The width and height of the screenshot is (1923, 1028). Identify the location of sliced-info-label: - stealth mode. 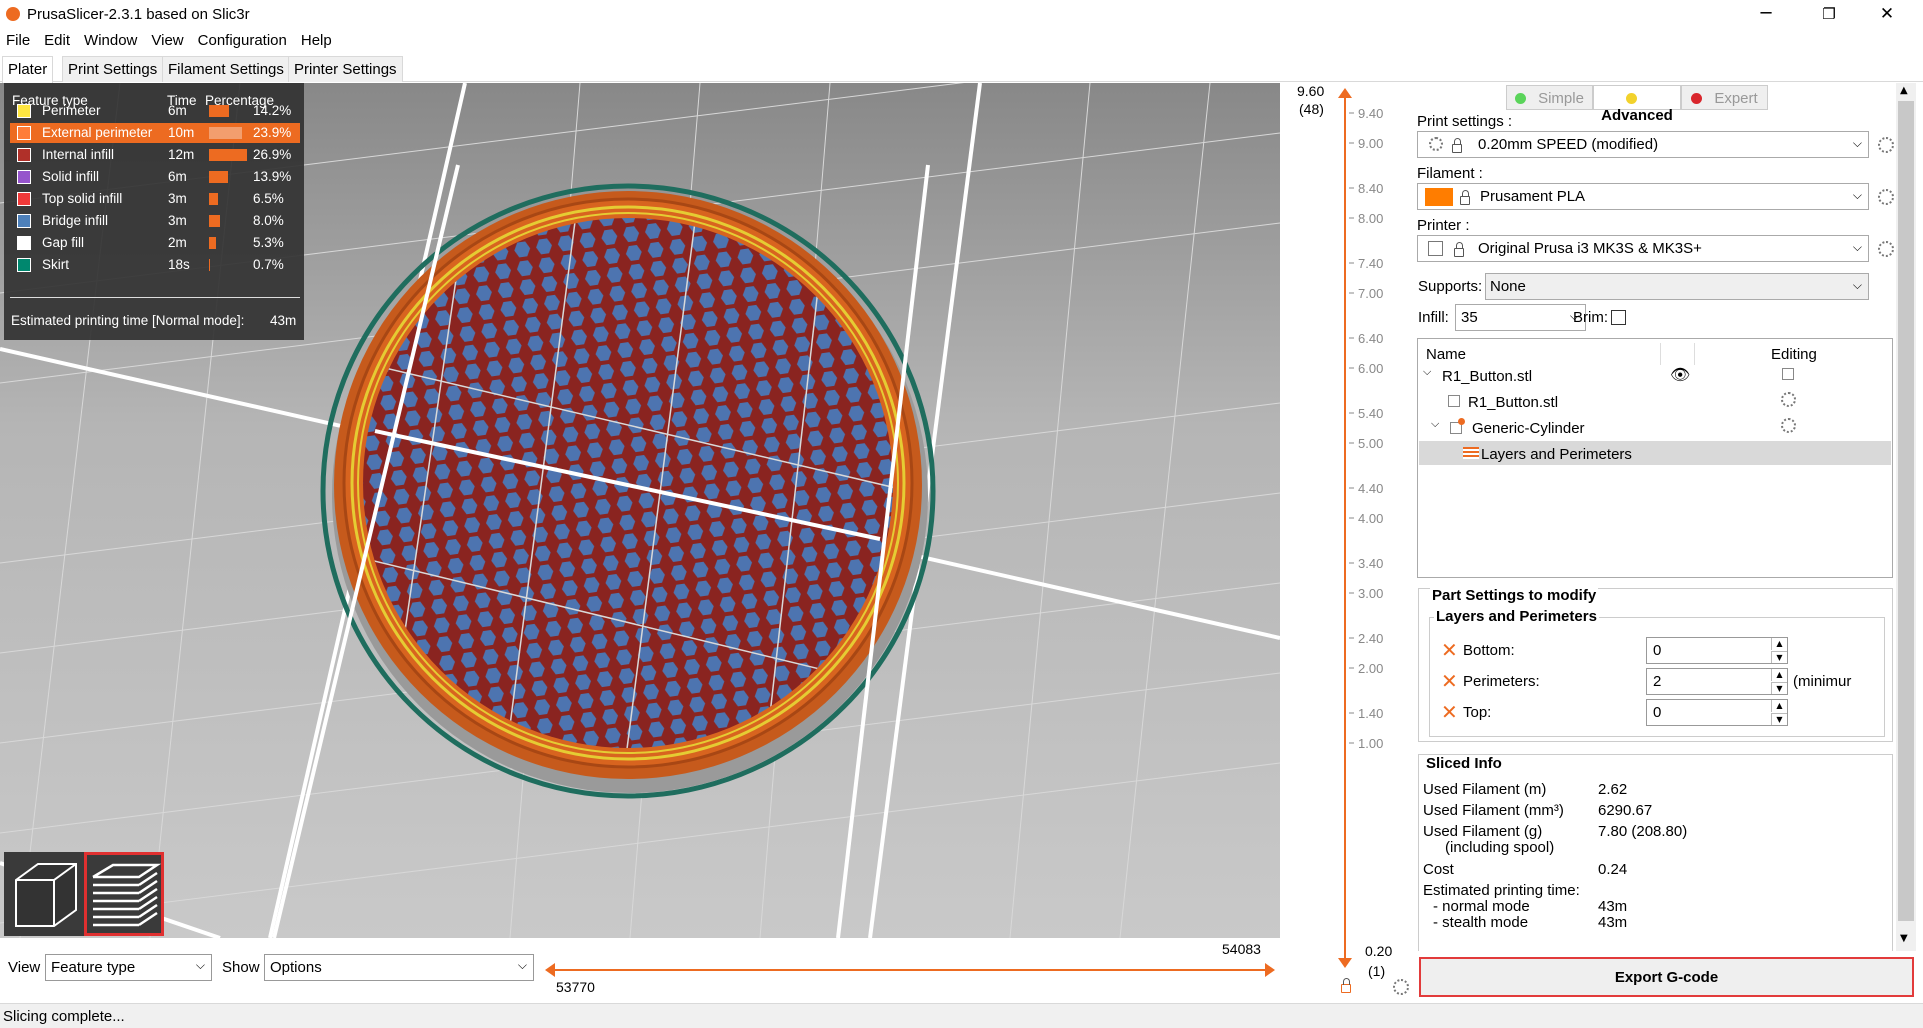
(1481, 922).